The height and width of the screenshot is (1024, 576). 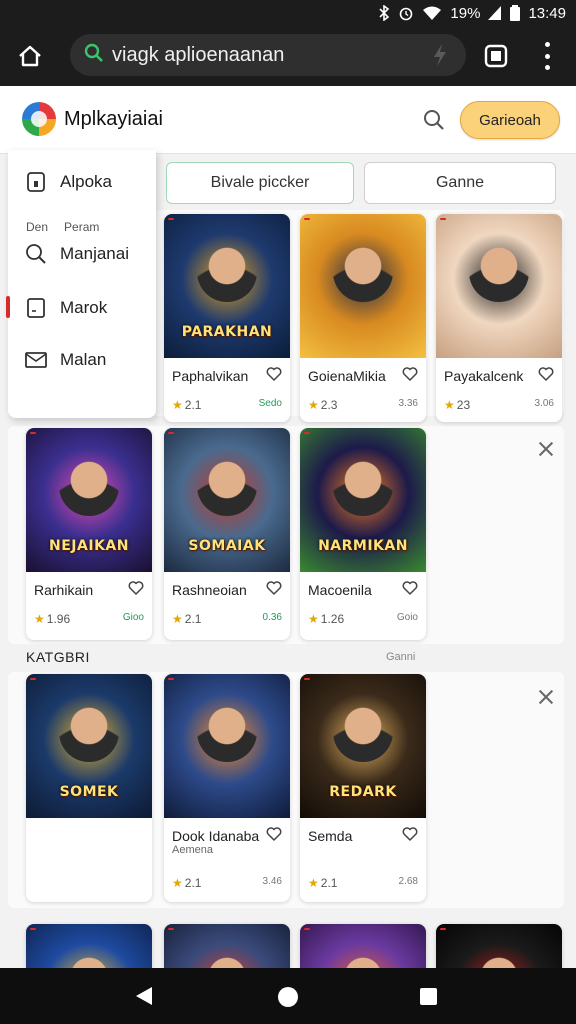 What do you see at coordinates (363, 792) in the screenshot?
I see `thumbnail-title: REDARK` at bounding box center [363, 792].